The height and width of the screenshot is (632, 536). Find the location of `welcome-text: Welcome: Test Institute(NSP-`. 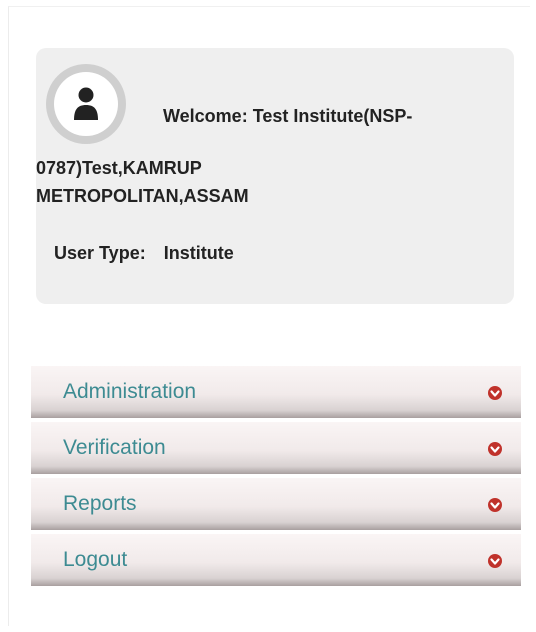

welcome-text: Welcome: Test Institute(NSP- is located at coordinates (288, 116).